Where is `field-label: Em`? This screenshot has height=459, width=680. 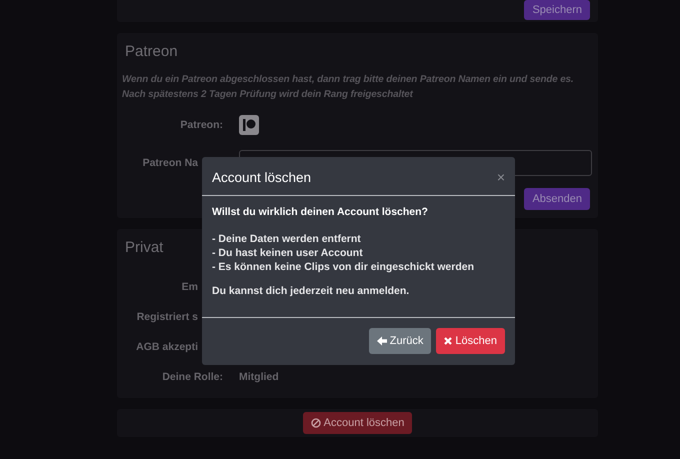 field-label: Em is located at coordinates (189, 287).